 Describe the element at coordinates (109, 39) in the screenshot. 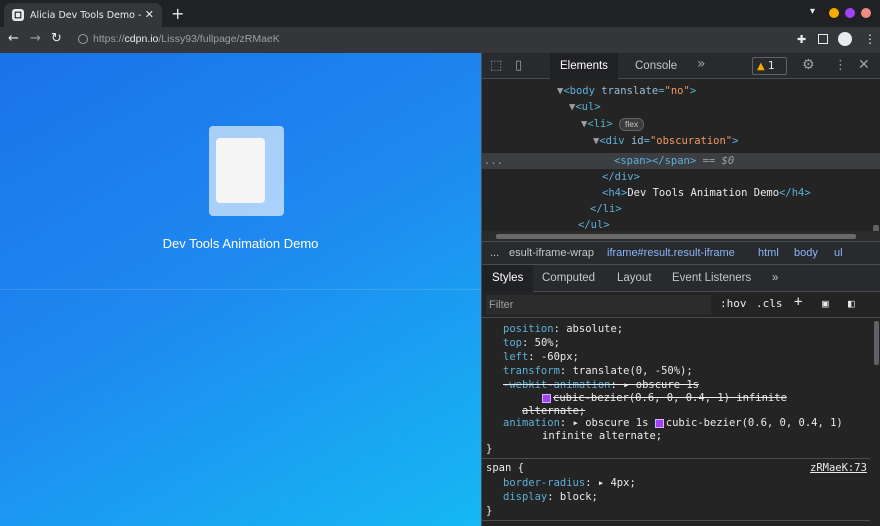

I see `url-prefix: https://` at that location.